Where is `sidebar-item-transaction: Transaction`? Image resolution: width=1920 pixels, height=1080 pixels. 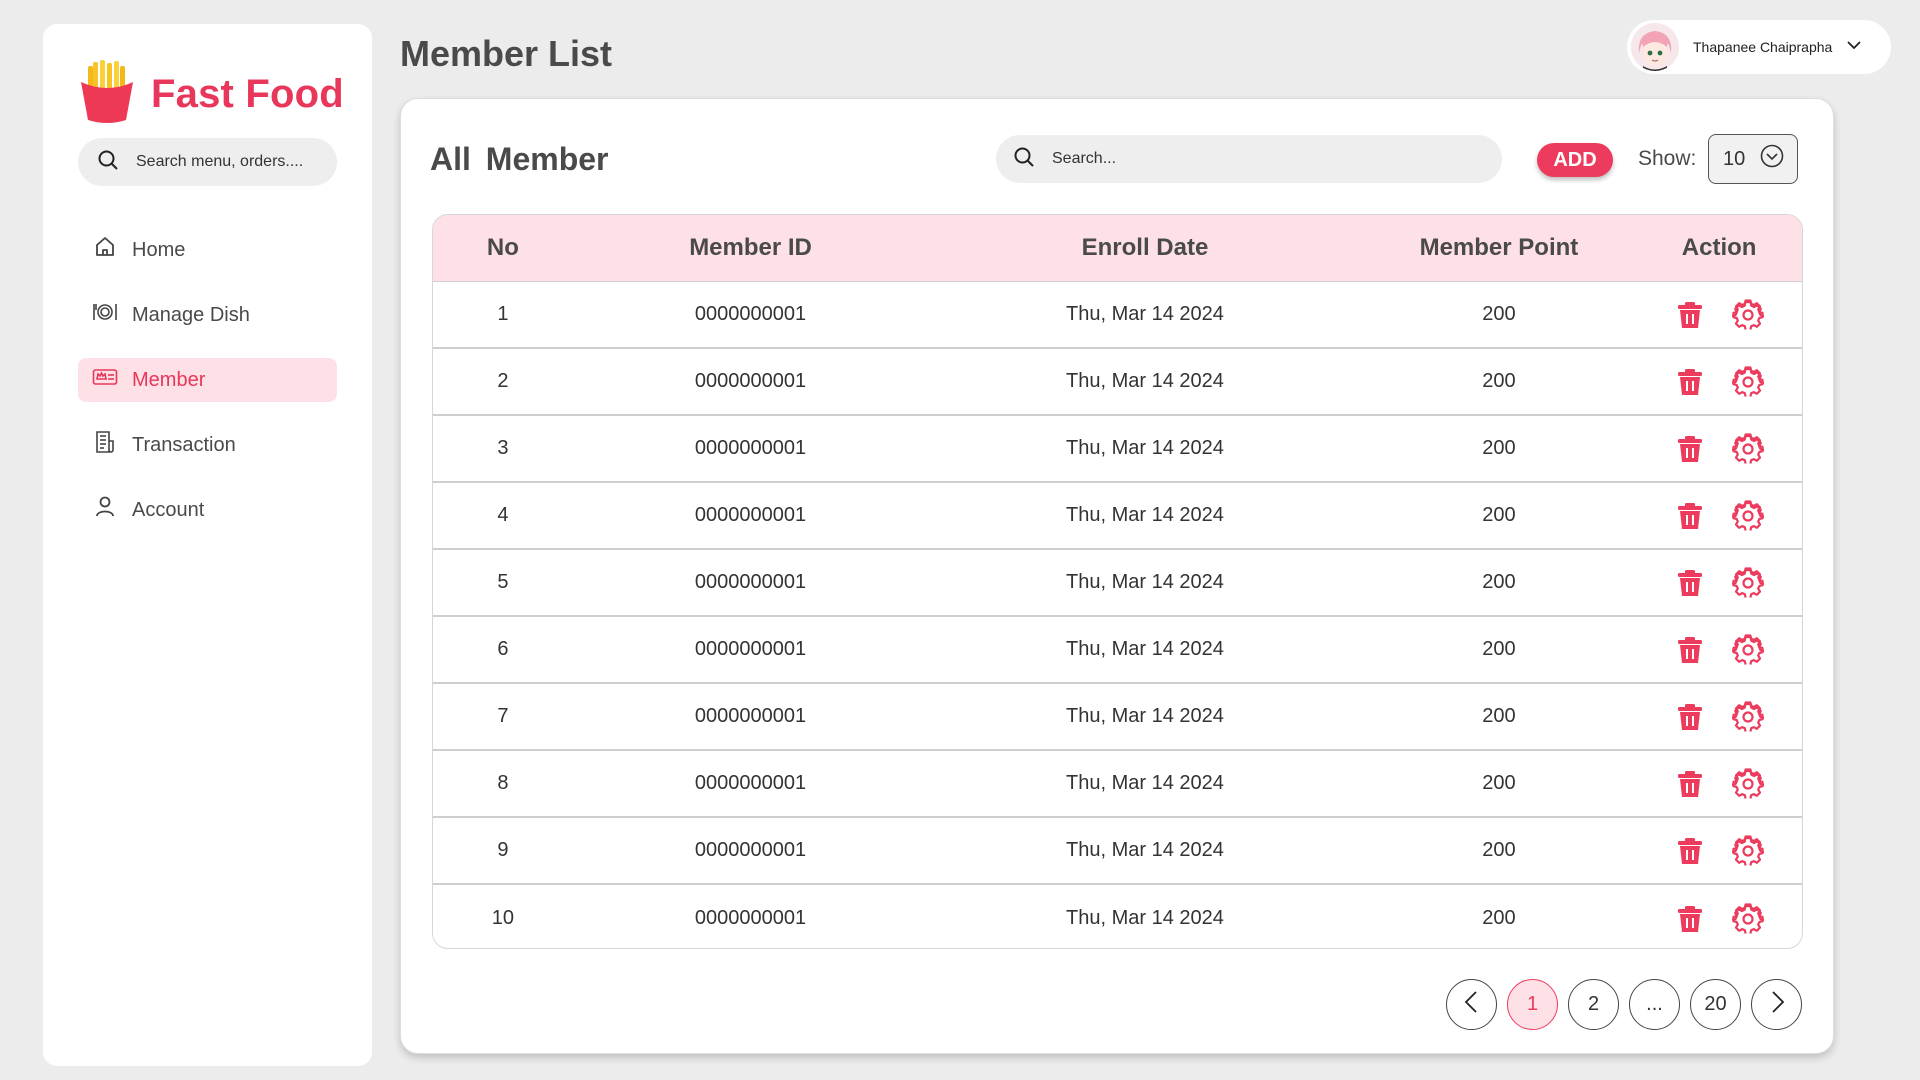
sidebar-item-transaction: Transaction is located at coordinates (207, 445).